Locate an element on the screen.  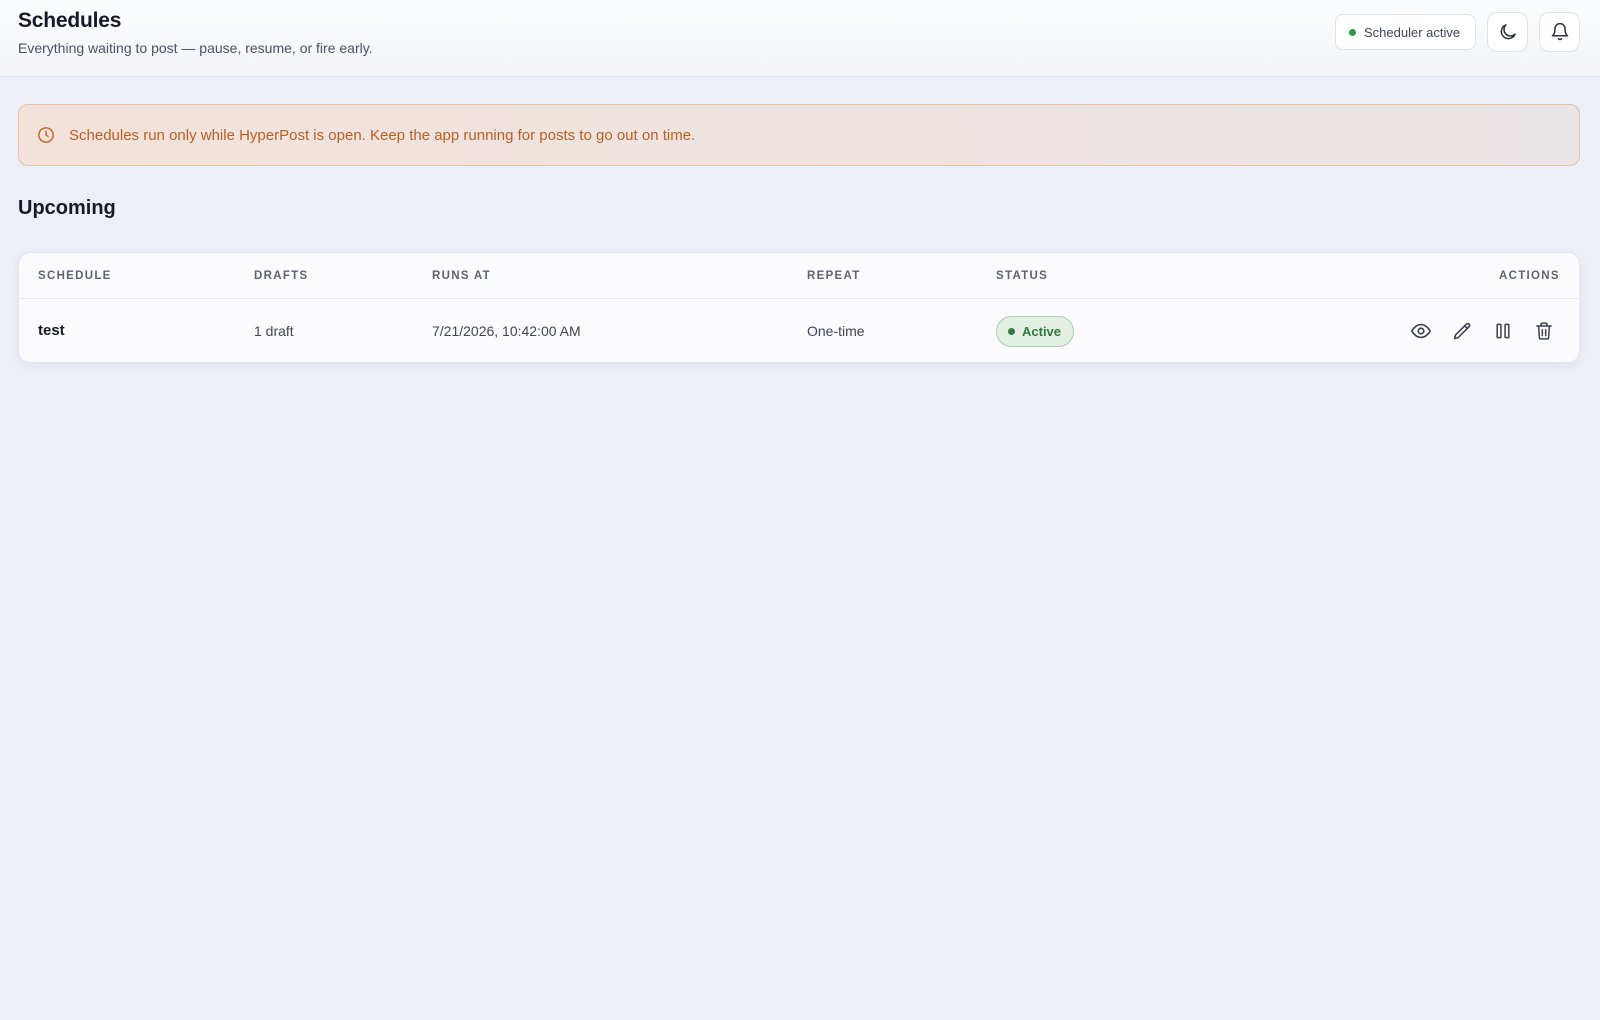
status-badge-dot is located at coordinates (1011, 331).